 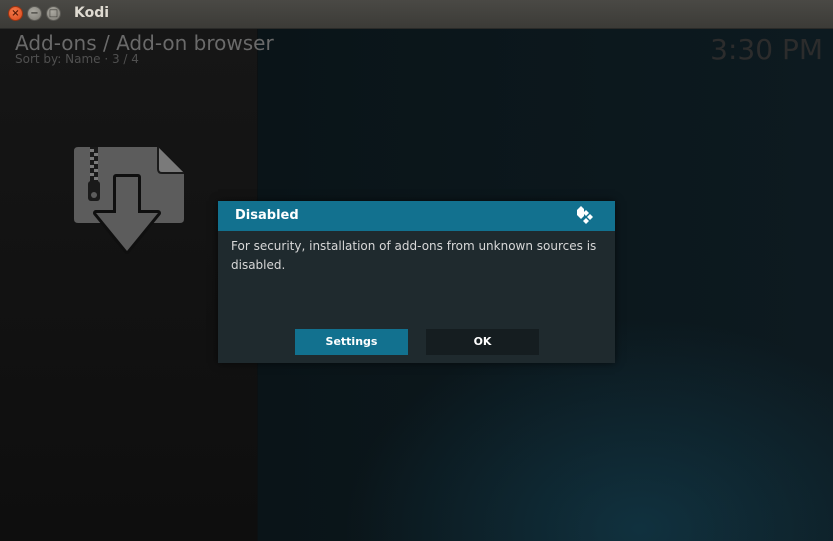 I want to click on window-title: Kodi, so click(x=92, y=13).